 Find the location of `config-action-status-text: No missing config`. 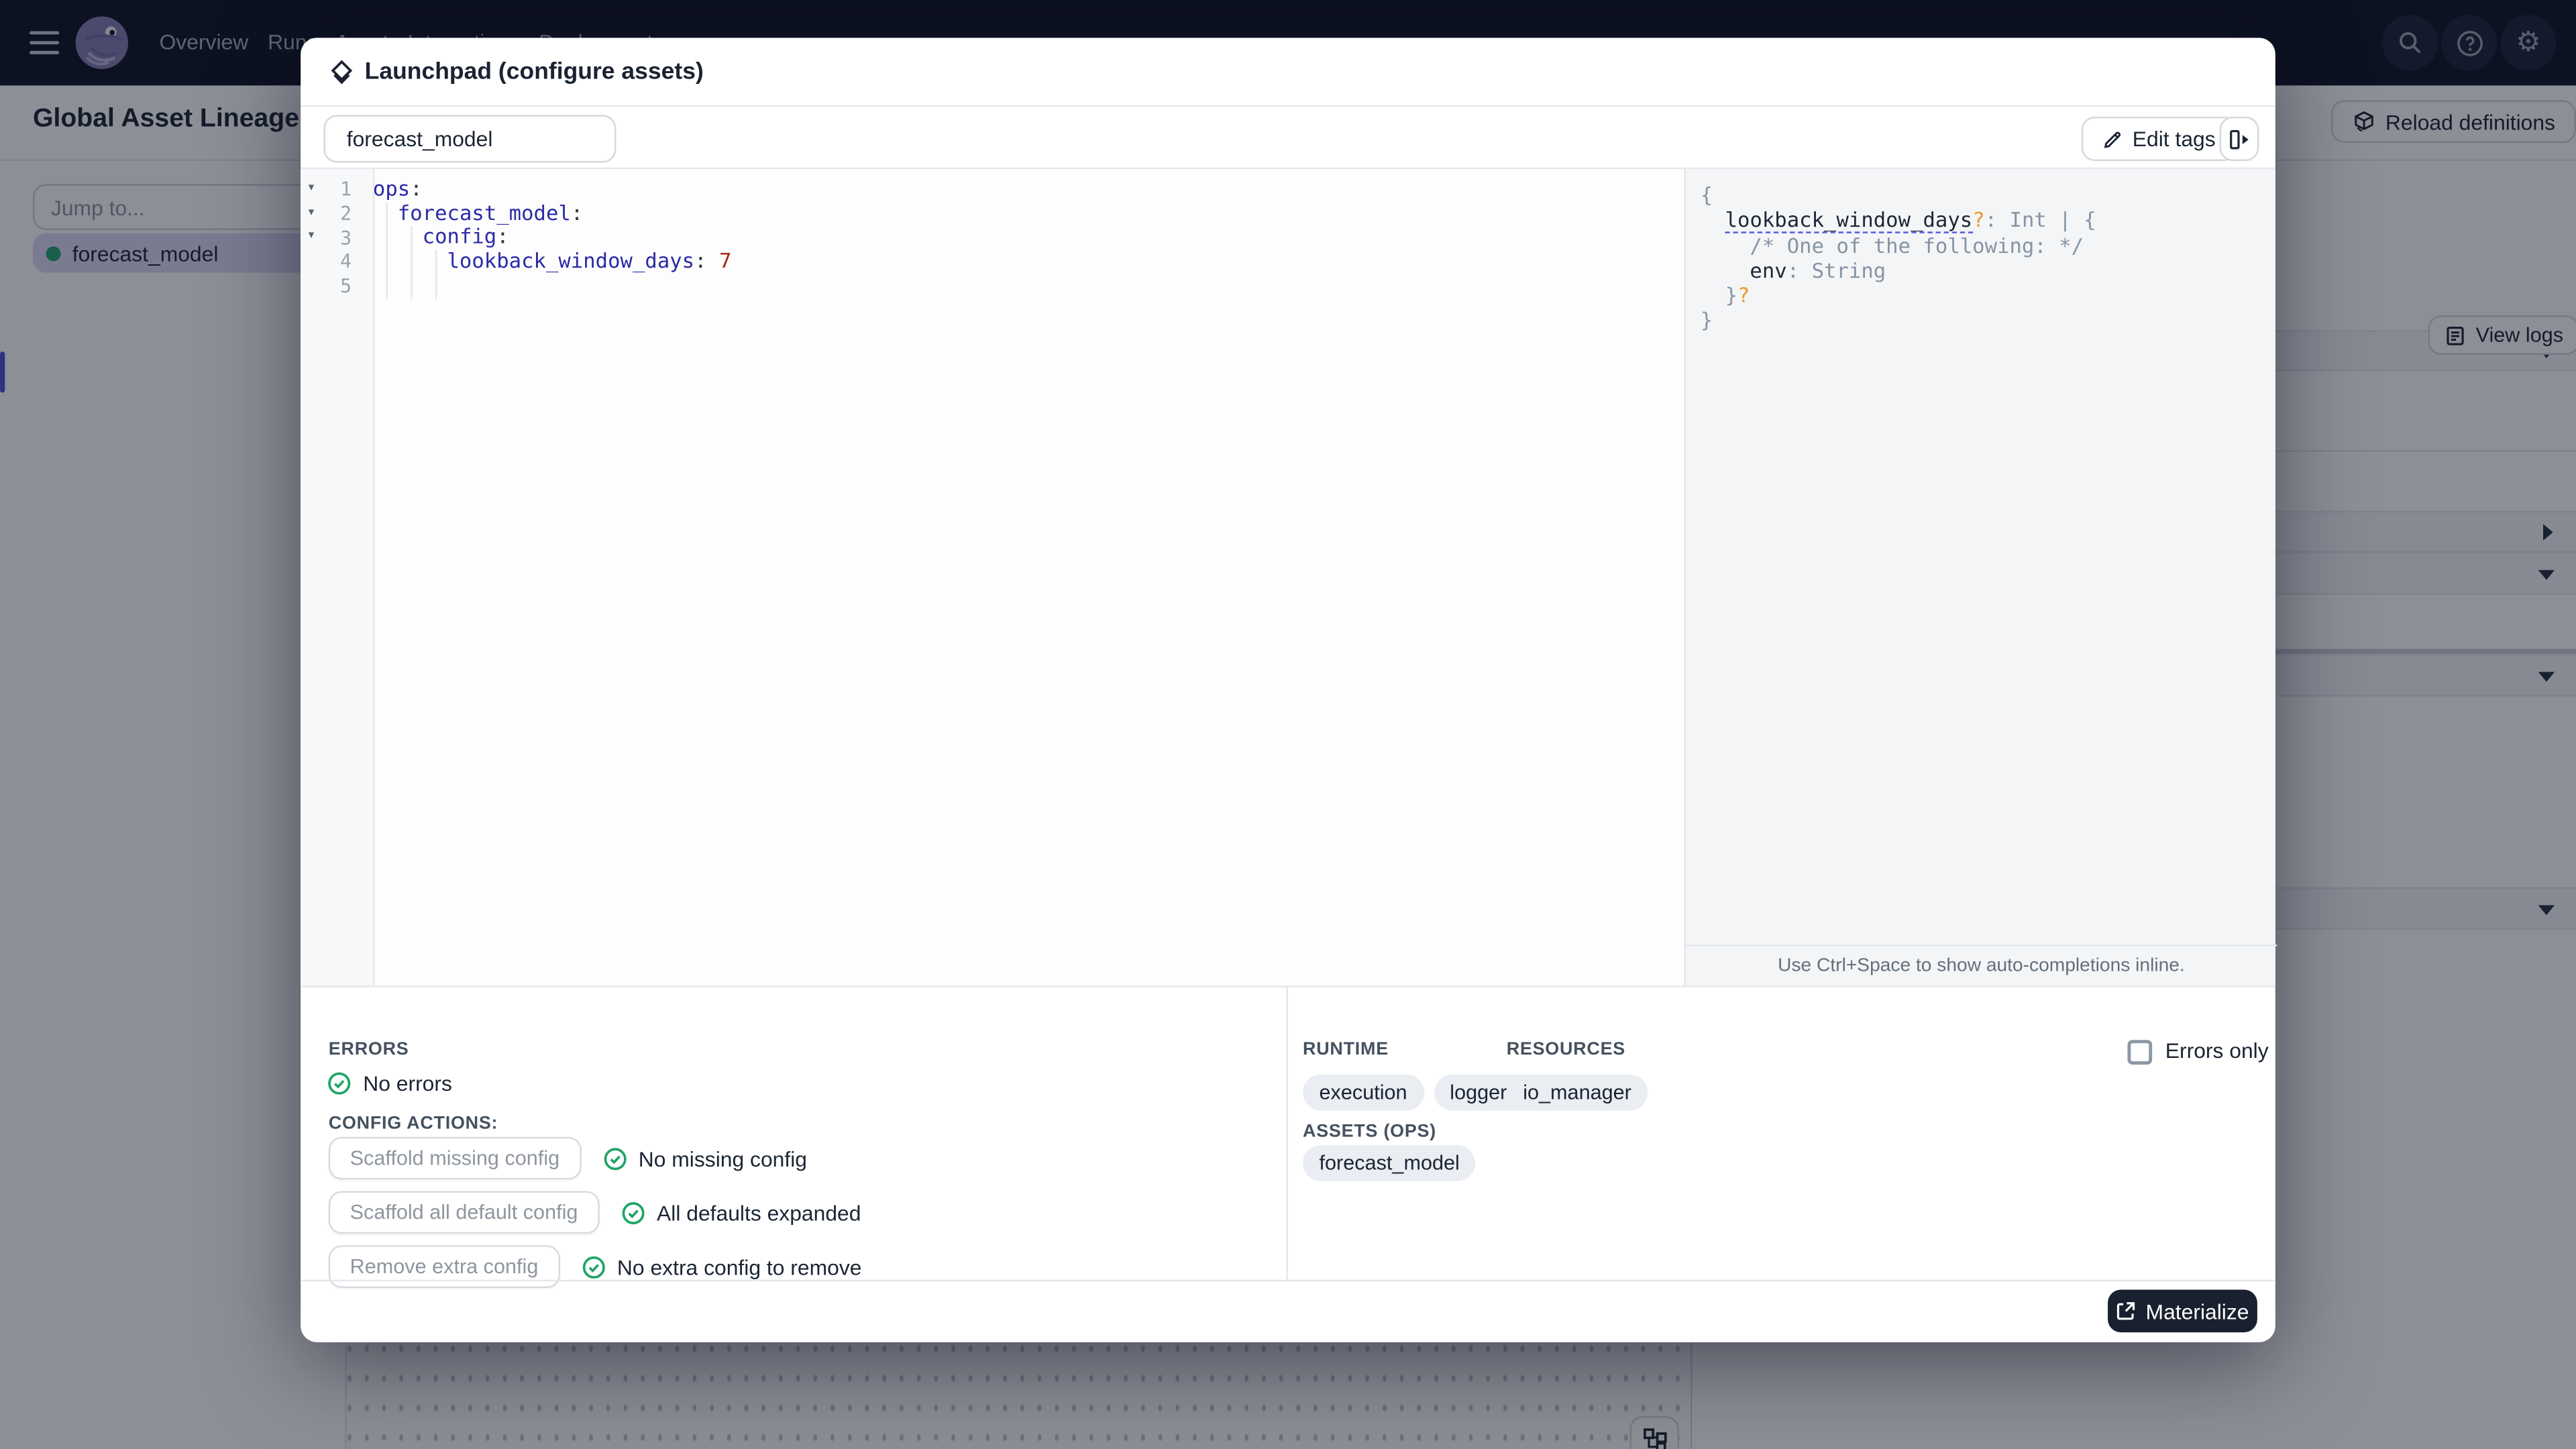

config-action-status-text: No missing config is located at coordinates (723, 1158).